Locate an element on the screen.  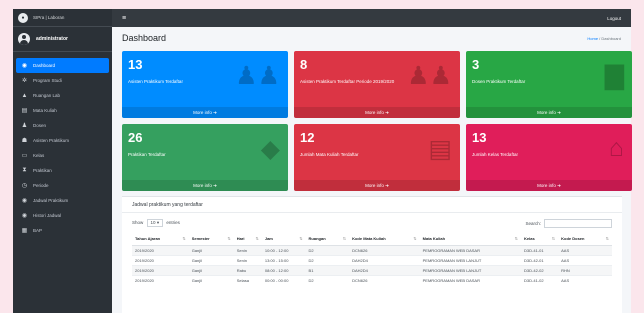
column-header: Mata Kuliah ⇅ is located at coordinates (470, 239).